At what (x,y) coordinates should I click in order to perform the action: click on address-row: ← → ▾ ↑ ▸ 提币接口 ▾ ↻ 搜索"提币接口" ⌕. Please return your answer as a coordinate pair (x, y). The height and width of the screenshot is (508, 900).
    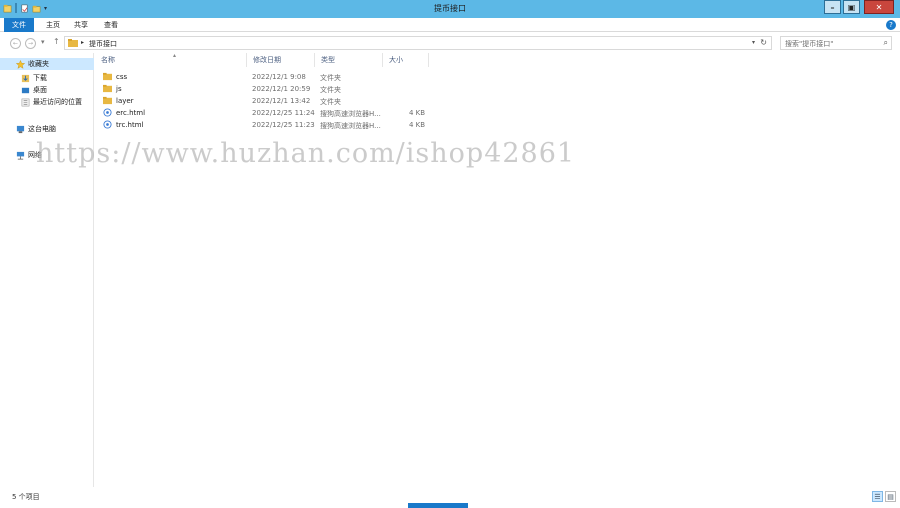
    Looking at the image, I should click on (450, 43).